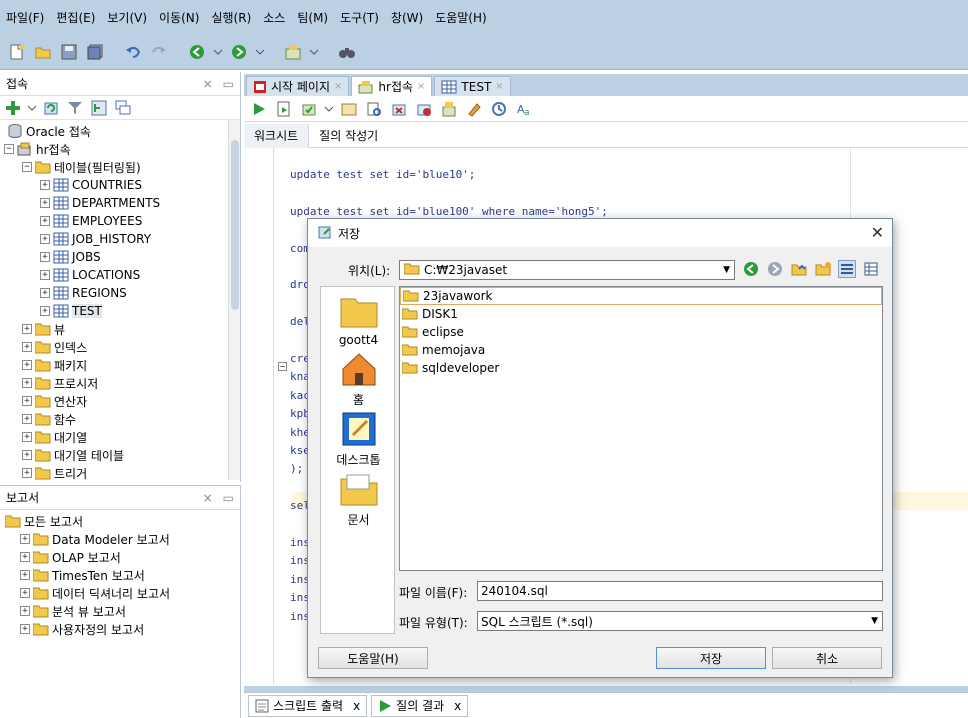 The image size is (968, 718). What do you see at coordinates (17, 52) in the screenshot?
I see `new-file-icon` at bounding box center [17, 52].